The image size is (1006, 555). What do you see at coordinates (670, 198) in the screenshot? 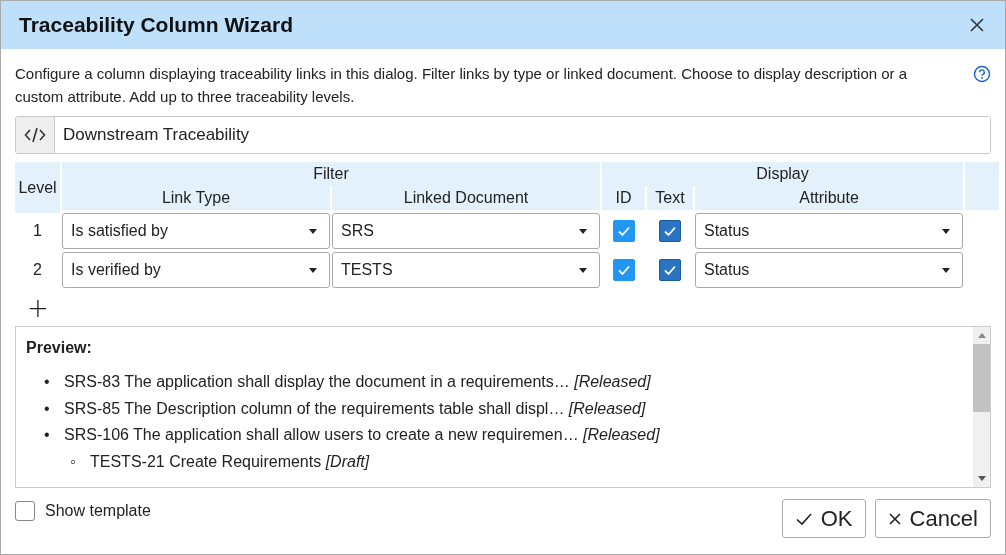
I see `column-header: Text` at bounding box center [670, 198].